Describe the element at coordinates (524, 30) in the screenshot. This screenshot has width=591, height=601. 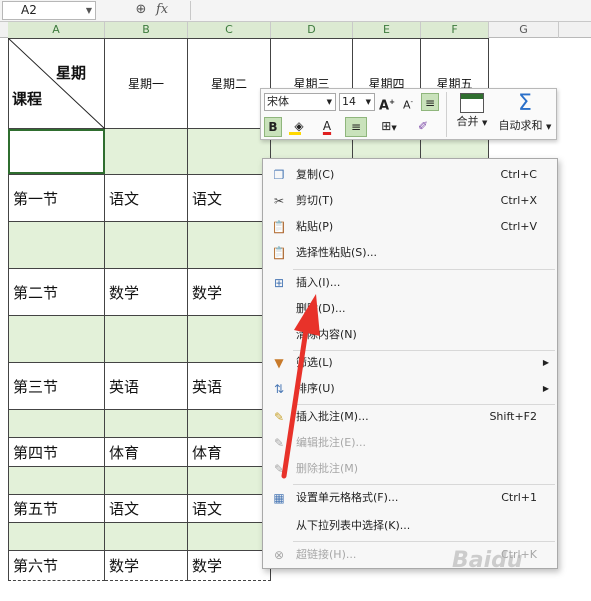
I see `column-header-g: G` at that location.